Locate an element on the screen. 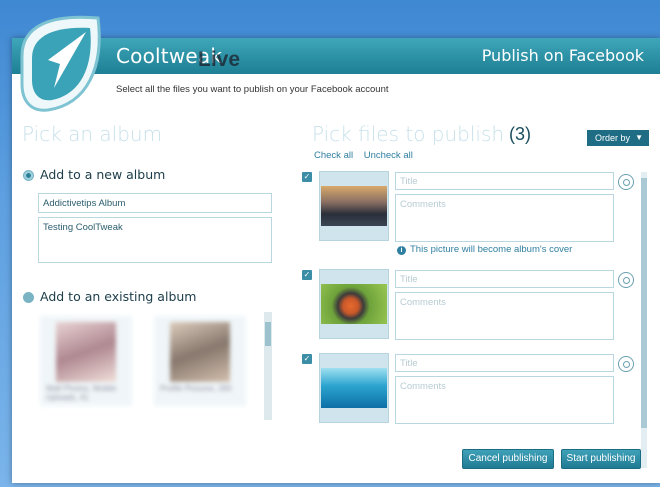  cover-note-text: This picture will become album's cover is located at coordinates (491, 249).